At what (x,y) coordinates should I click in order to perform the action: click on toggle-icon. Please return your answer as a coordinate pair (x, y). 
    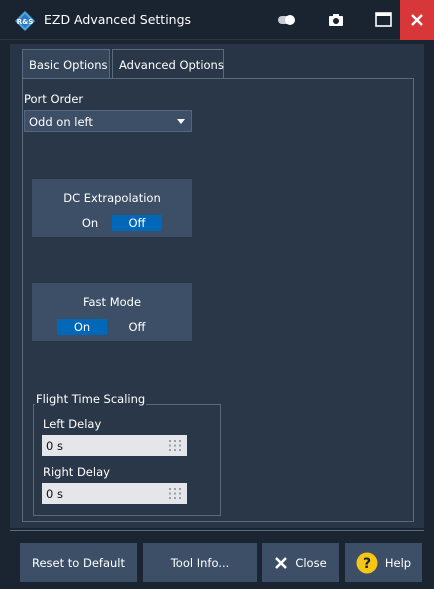
    Looking at the image, I should click on (286, 20).